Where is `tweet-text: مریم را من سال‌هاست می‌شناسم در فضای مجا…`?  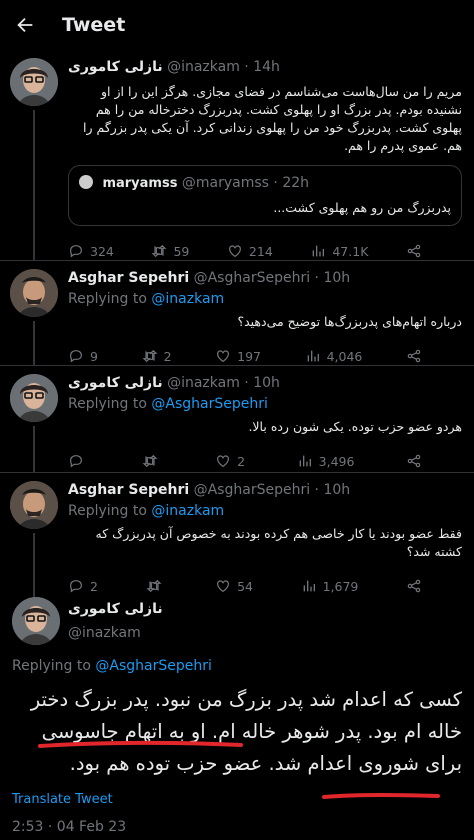
tweet-text: مریم را من سال‌هاست می‌شناسم در فضای مجا… is located at coordinates (272, 118).